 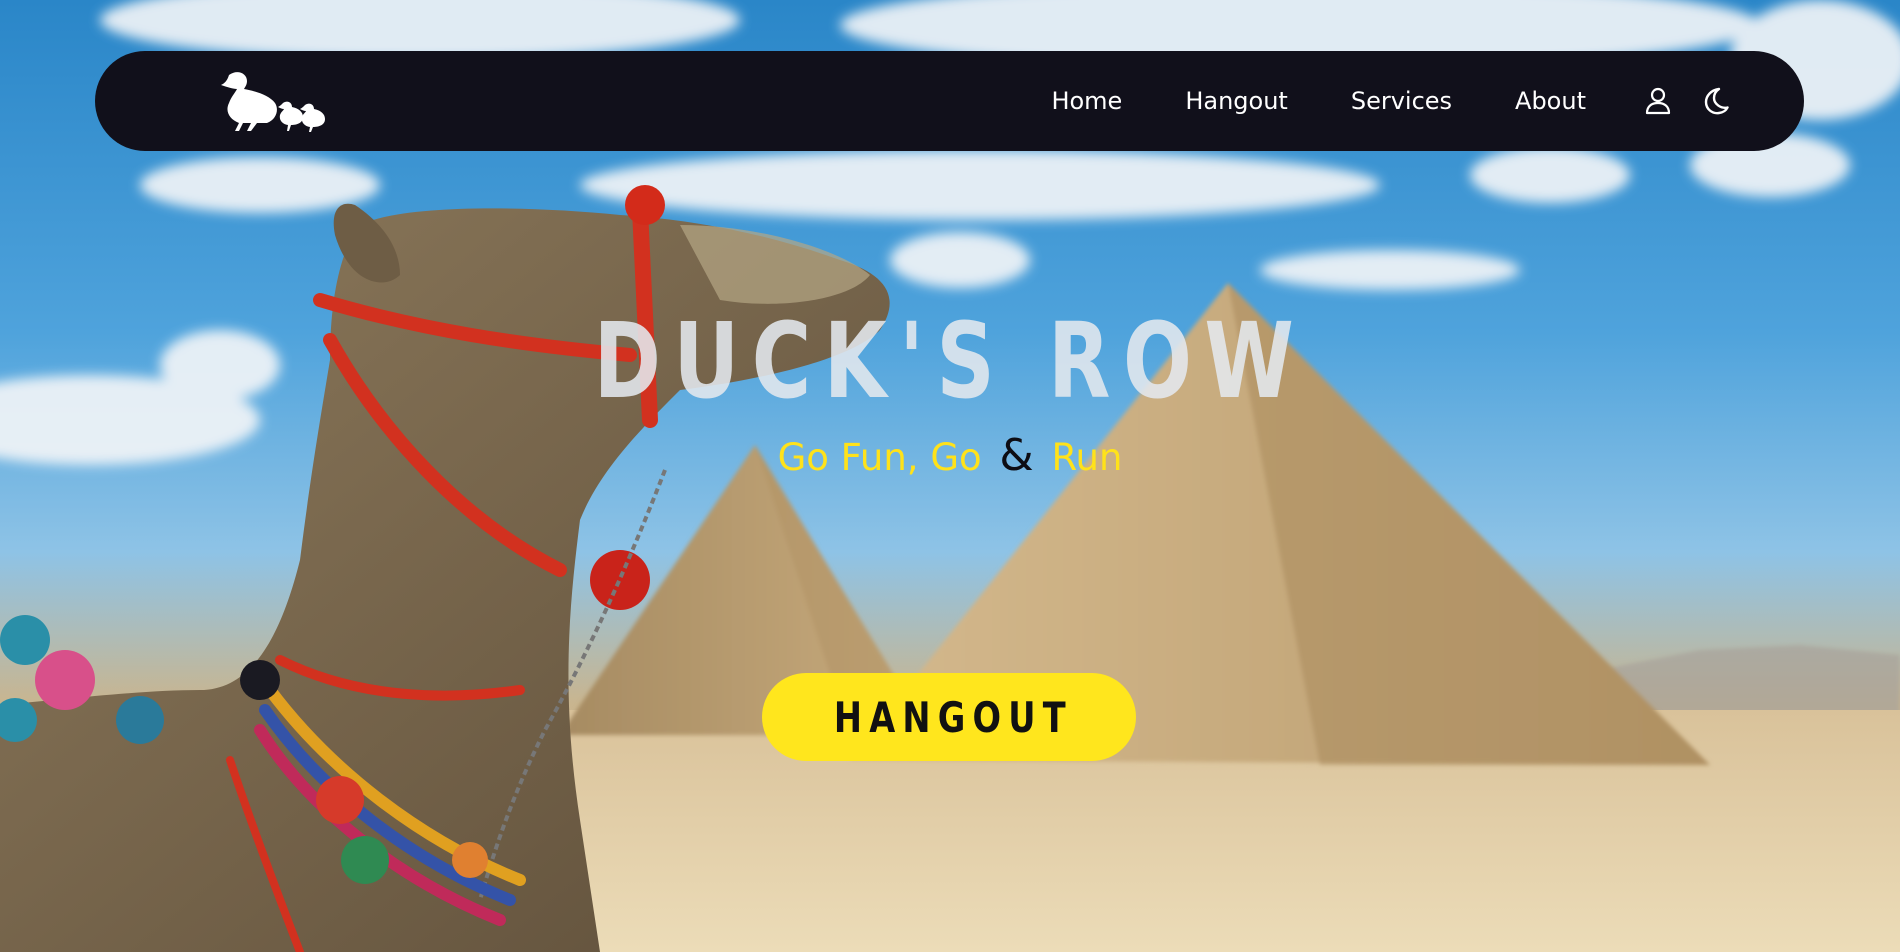 What do you see at coordinates (953, 717) in the screenshot?
I see `hangout-cta-label: HANGOUT` at bounding box center [953, 717].